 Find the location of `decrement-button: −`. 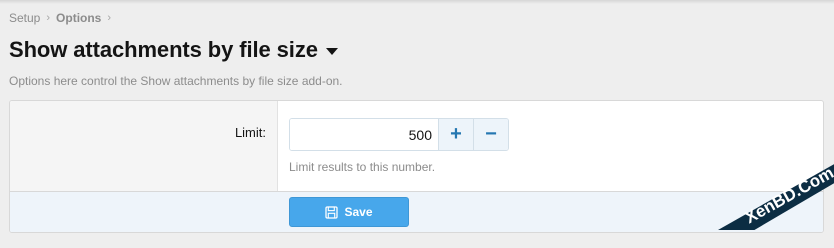

decrement-button: − is located at coordinates (490, 134).